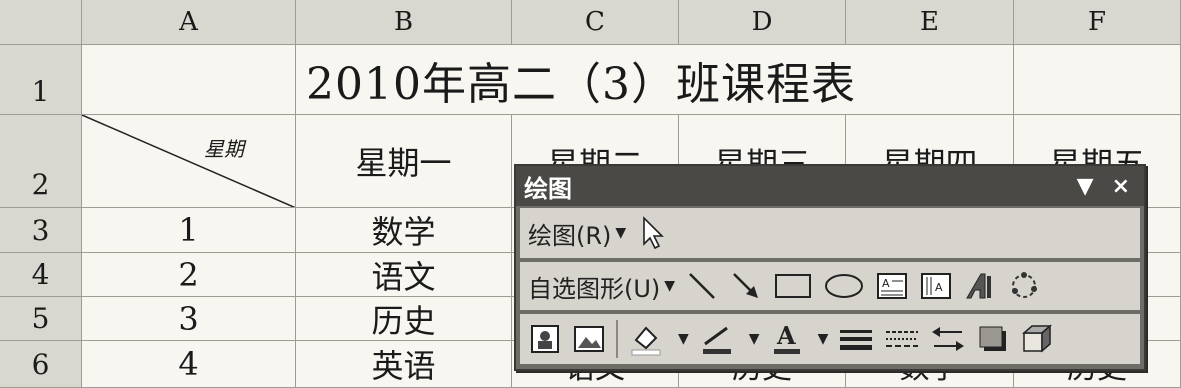 The image size is (1181, 388). What do you see at coordinates (404, 364) in the screenshot?
I see `subject-cell: 英语` at bounding box center [404, 364].